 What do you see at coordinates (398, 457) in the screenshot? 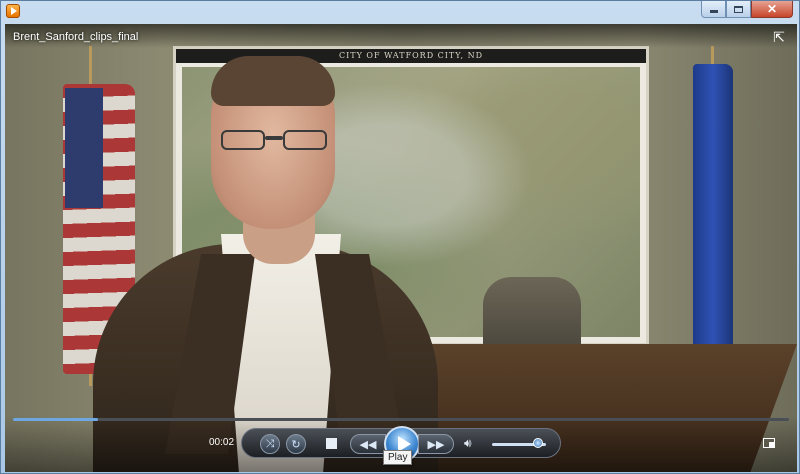
I see `play-tooltip: Play` at bounding box center [398, 457].